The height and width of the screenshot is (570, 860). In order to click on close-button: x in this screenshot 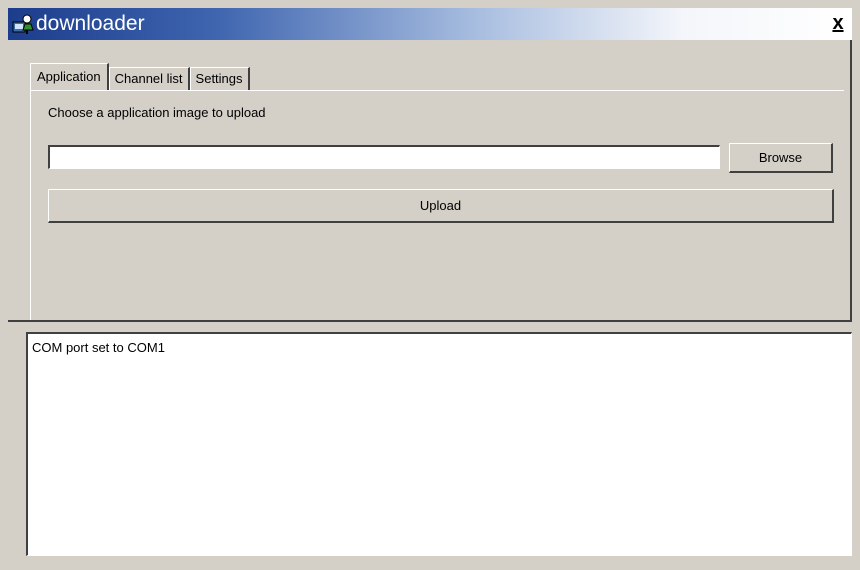, I will do `click(838, 23)`.